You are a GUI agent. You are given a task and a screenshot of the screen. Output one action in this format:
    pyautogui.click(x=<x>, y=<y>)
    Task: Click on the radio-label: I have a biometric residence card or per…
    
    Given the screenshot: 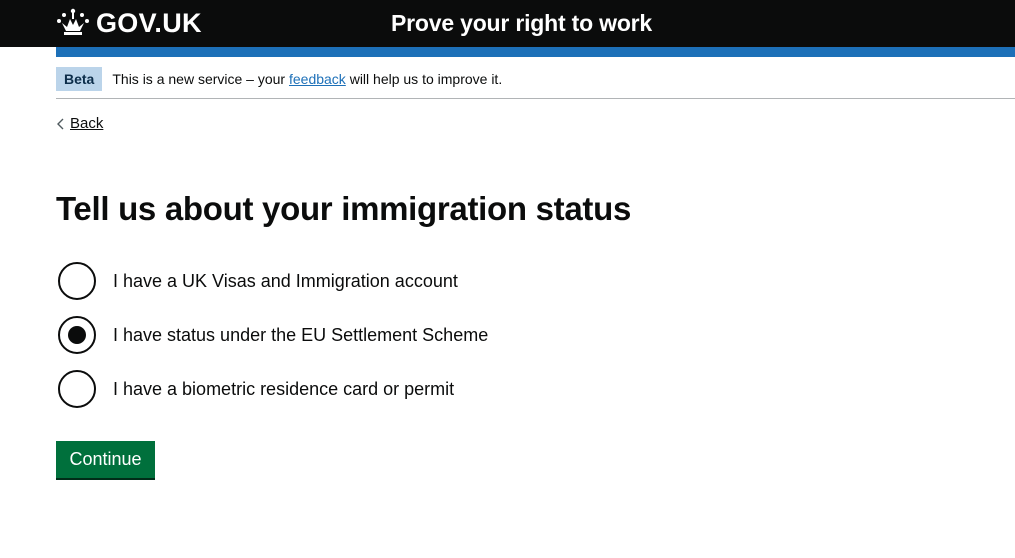 What is the action you would take?
    pyautogui.click(x=283, y=389)
    